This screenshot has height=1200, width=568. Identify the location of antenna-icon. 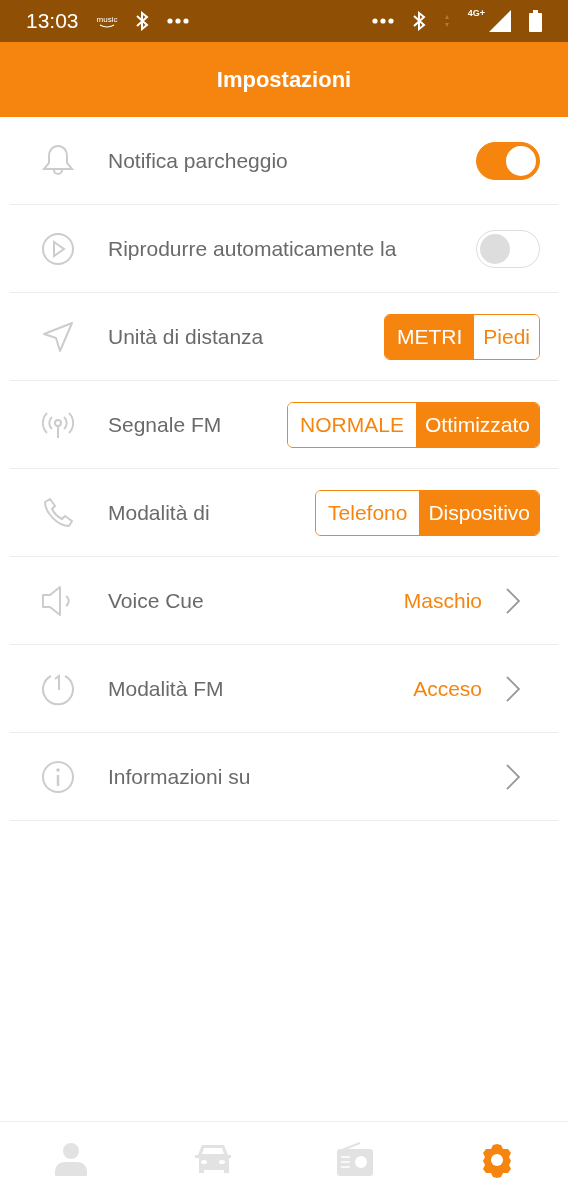
(58, 424).